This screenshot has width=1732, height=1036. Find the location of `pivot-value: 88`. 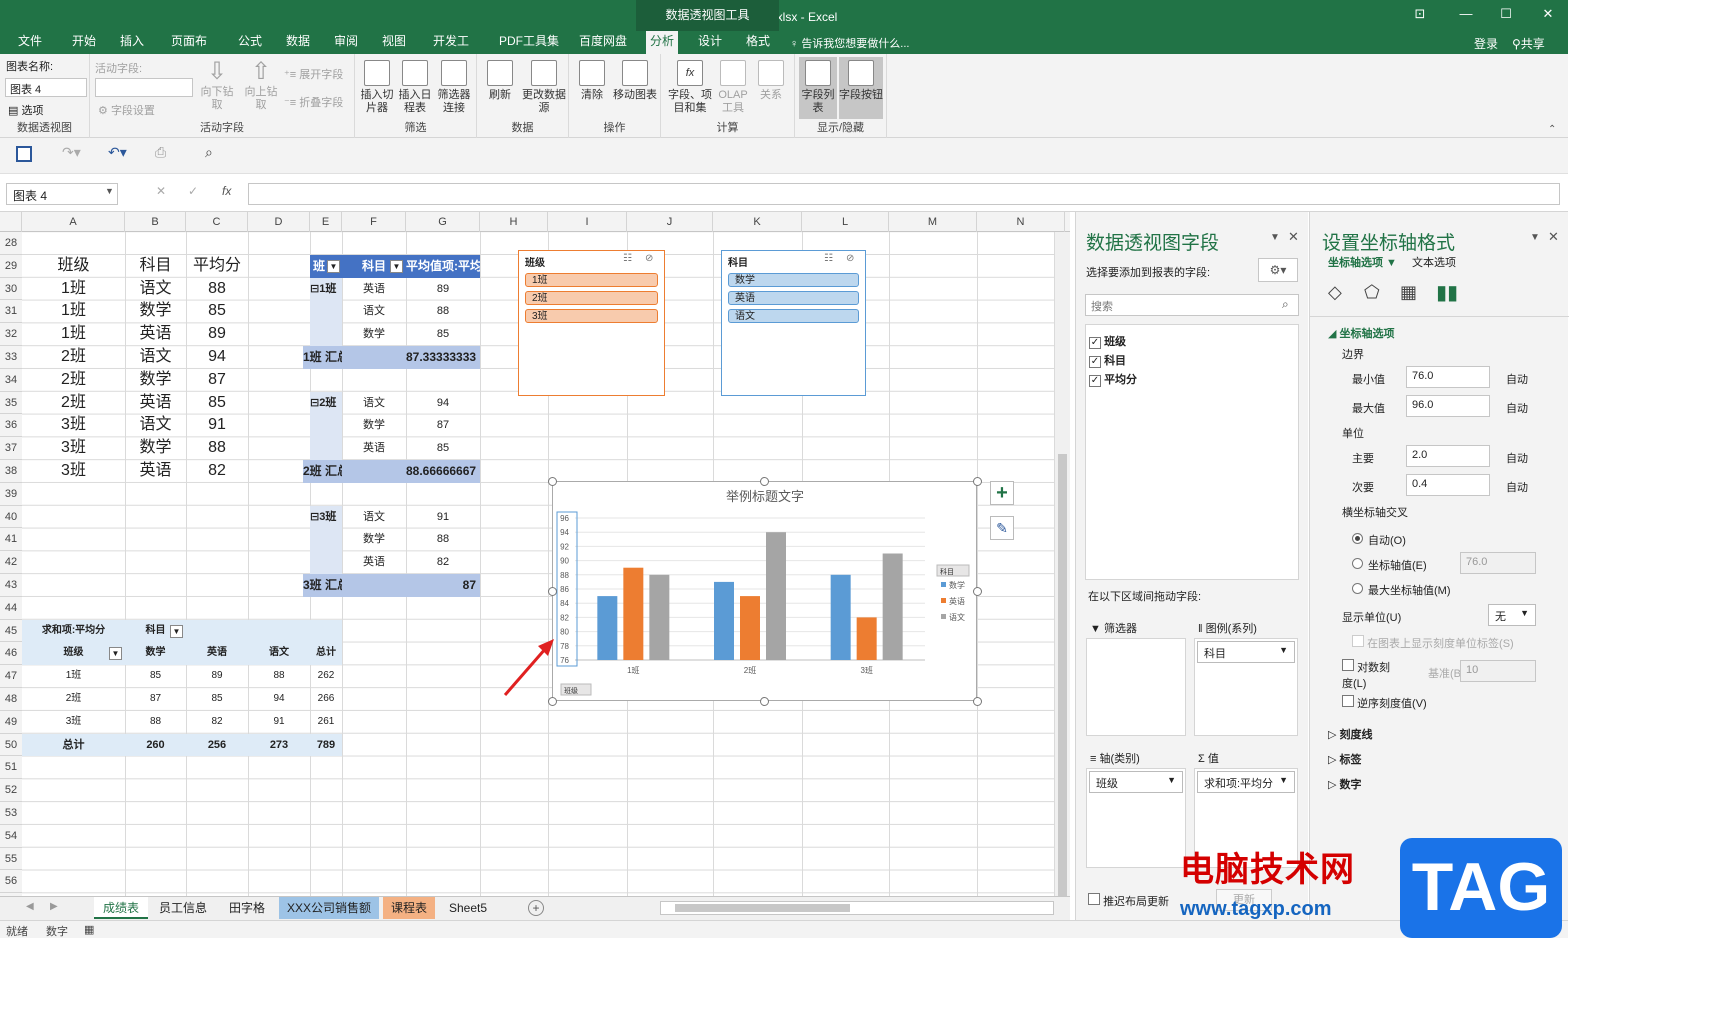

pivot-value: 88 is located at coordinates (443, 311).